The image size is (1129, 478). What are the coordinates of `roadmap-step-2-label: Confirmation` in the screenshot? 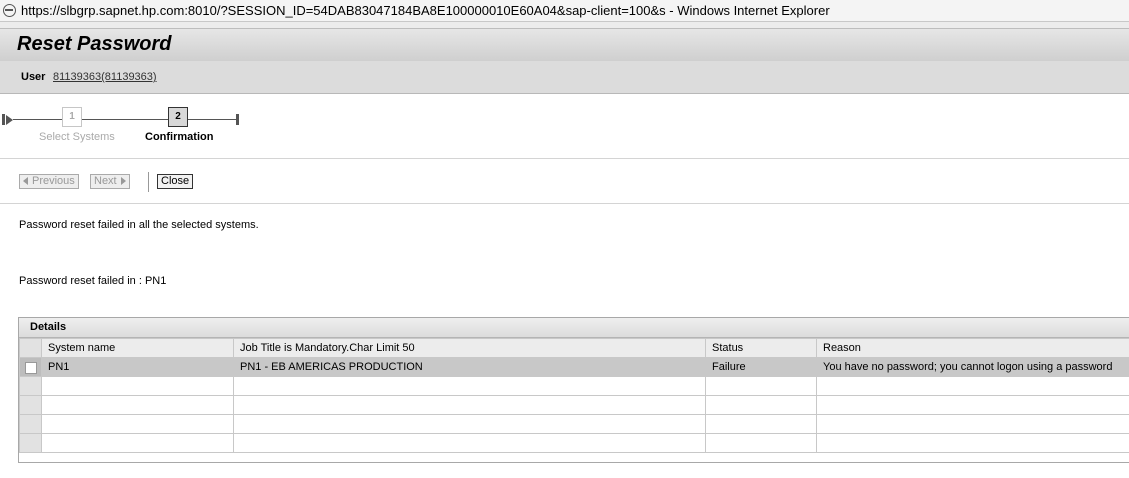 It's located at (179, 137).